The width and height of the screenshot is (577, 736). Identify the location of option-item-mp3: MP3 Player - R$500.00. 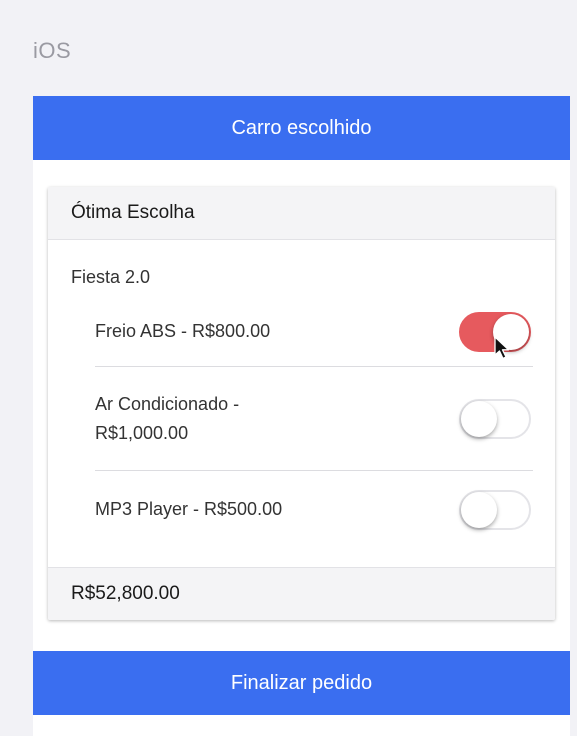
(314, 509).